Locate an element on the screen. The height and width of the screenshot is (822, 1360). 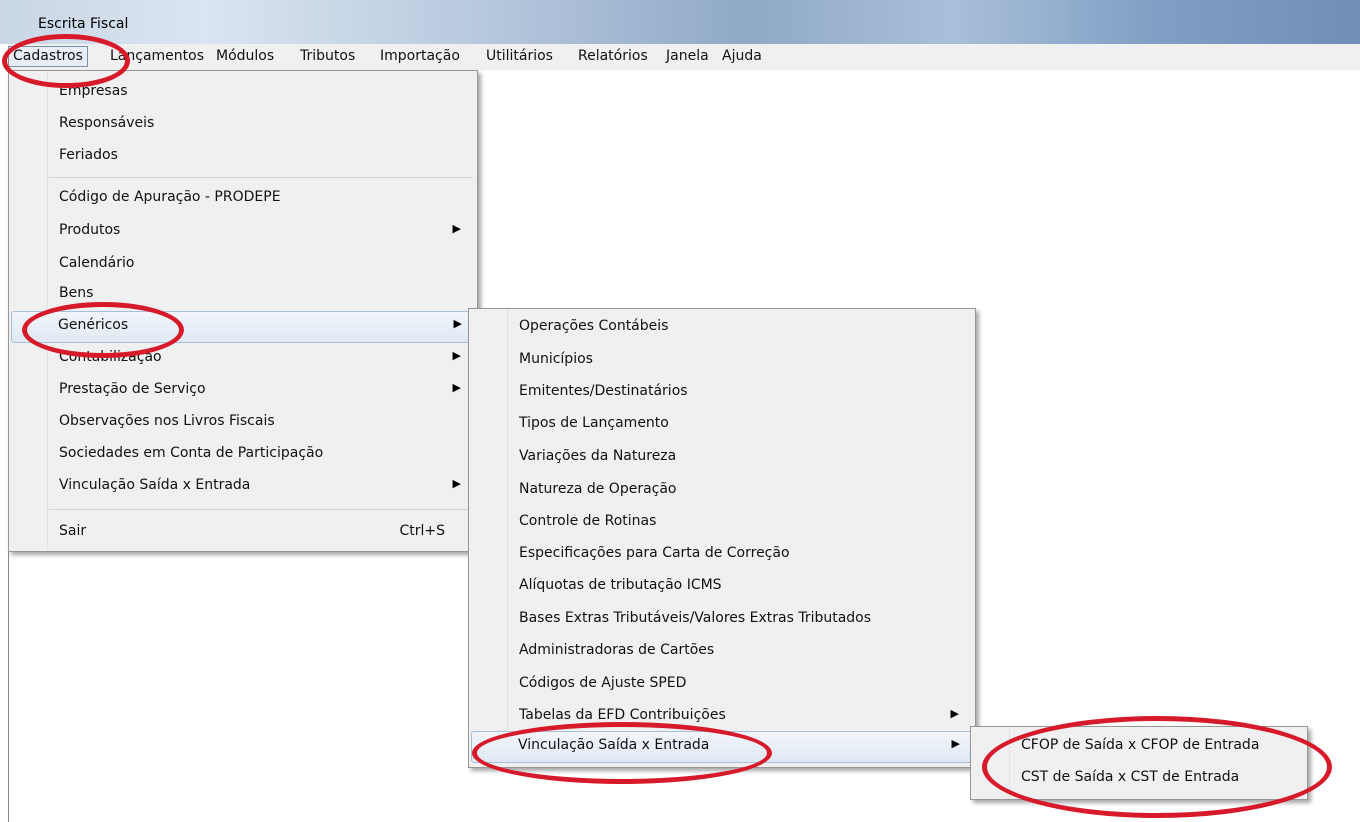
menu-ajuda: Ajuda is located at coordinates (742, 56).